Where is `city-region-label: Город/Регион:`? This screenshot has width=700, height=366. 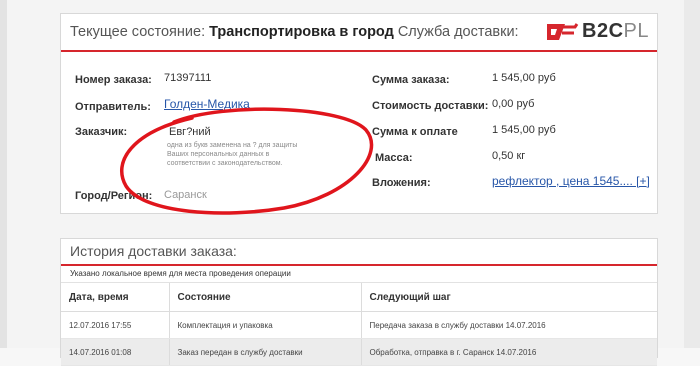
city-region-label: Город/Регион: is located at coordinates (114, 196).